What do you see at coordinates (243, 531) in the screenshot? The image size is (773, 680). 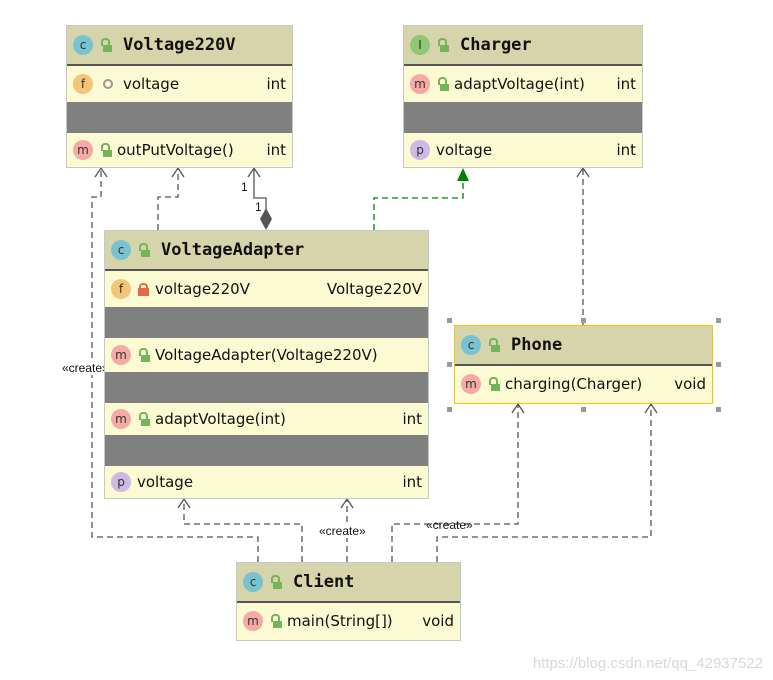 I see `client-depends-adapter` at bounding box center [243, 531].